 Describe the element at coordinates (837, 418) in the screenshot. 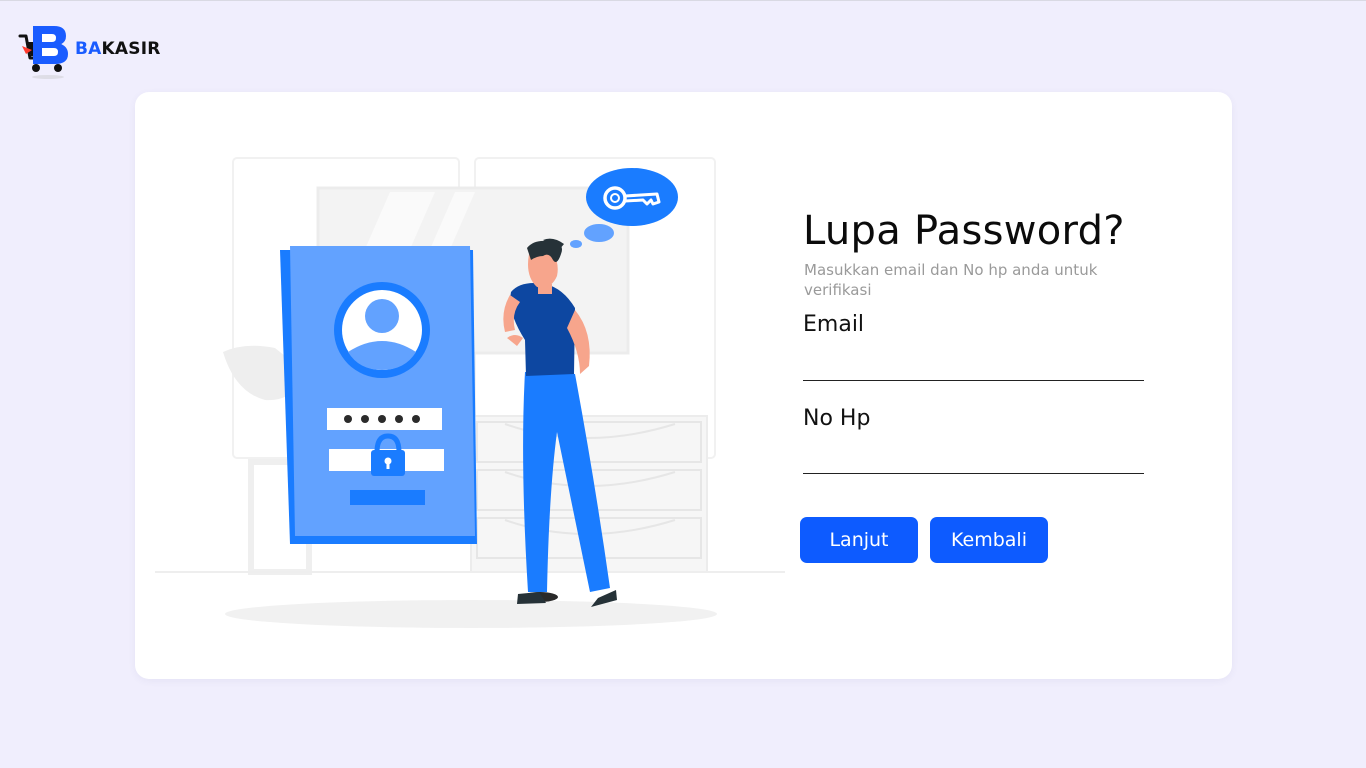

I see `phone-label: No Hp` at that location.